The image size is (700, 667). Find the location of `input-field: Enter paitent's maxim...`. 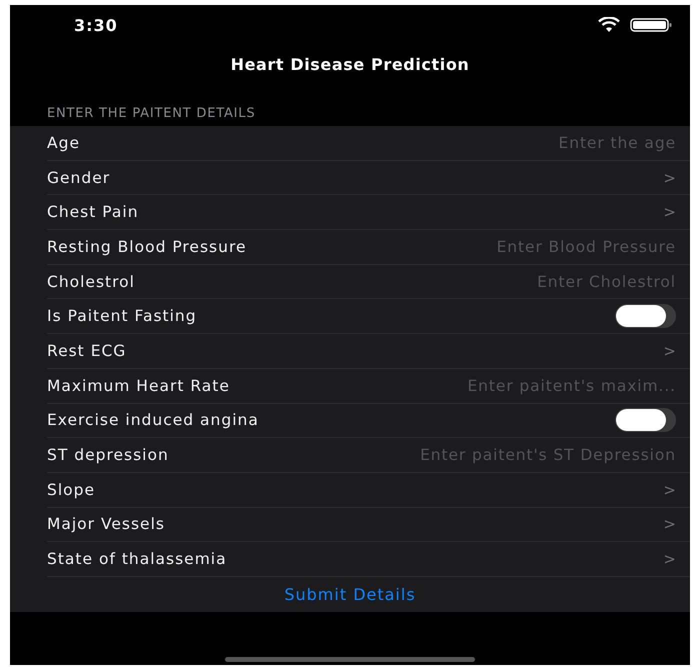

input-field: Enter paitent's maxim... is located at coordinates (459, 385).